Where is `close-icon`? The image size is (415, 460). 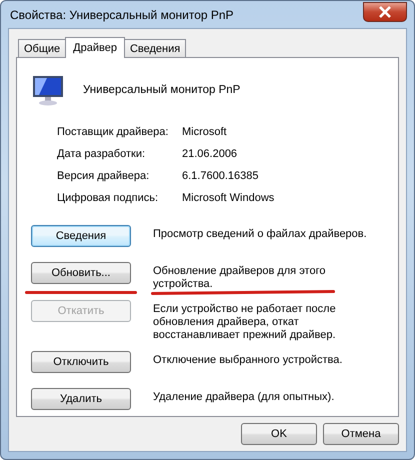 close-icon is located at coordinates (385, 12).